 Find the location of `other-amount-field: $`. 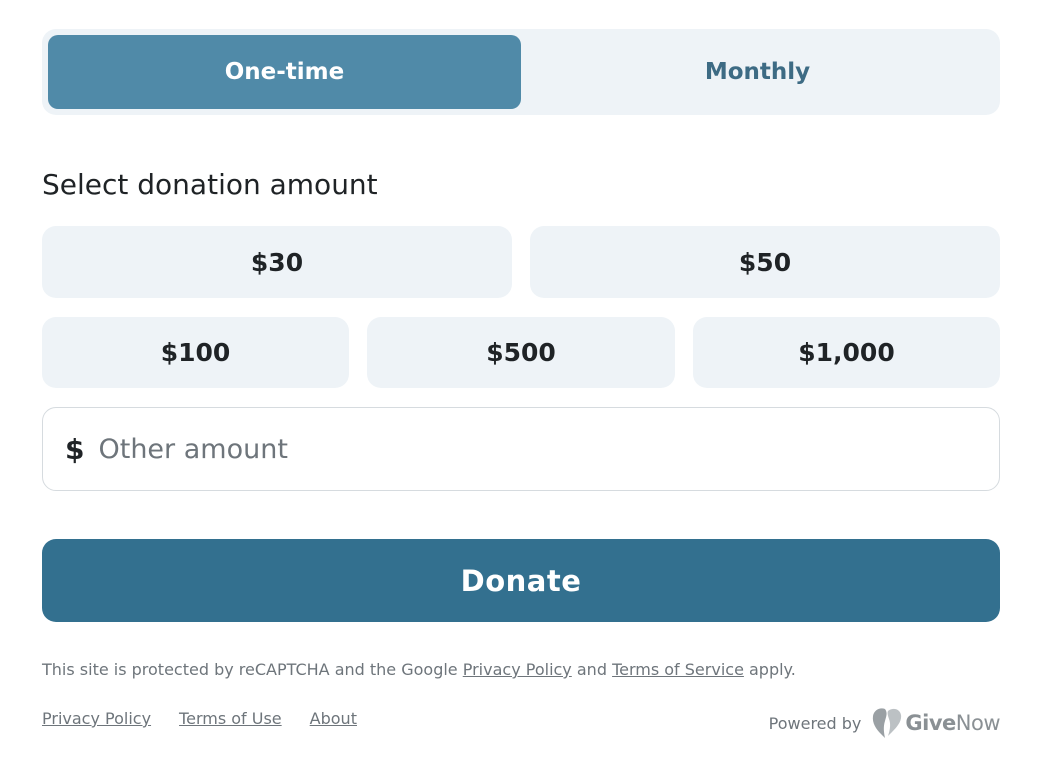

other-amount-field: $ is located at coordinates (521, 449).